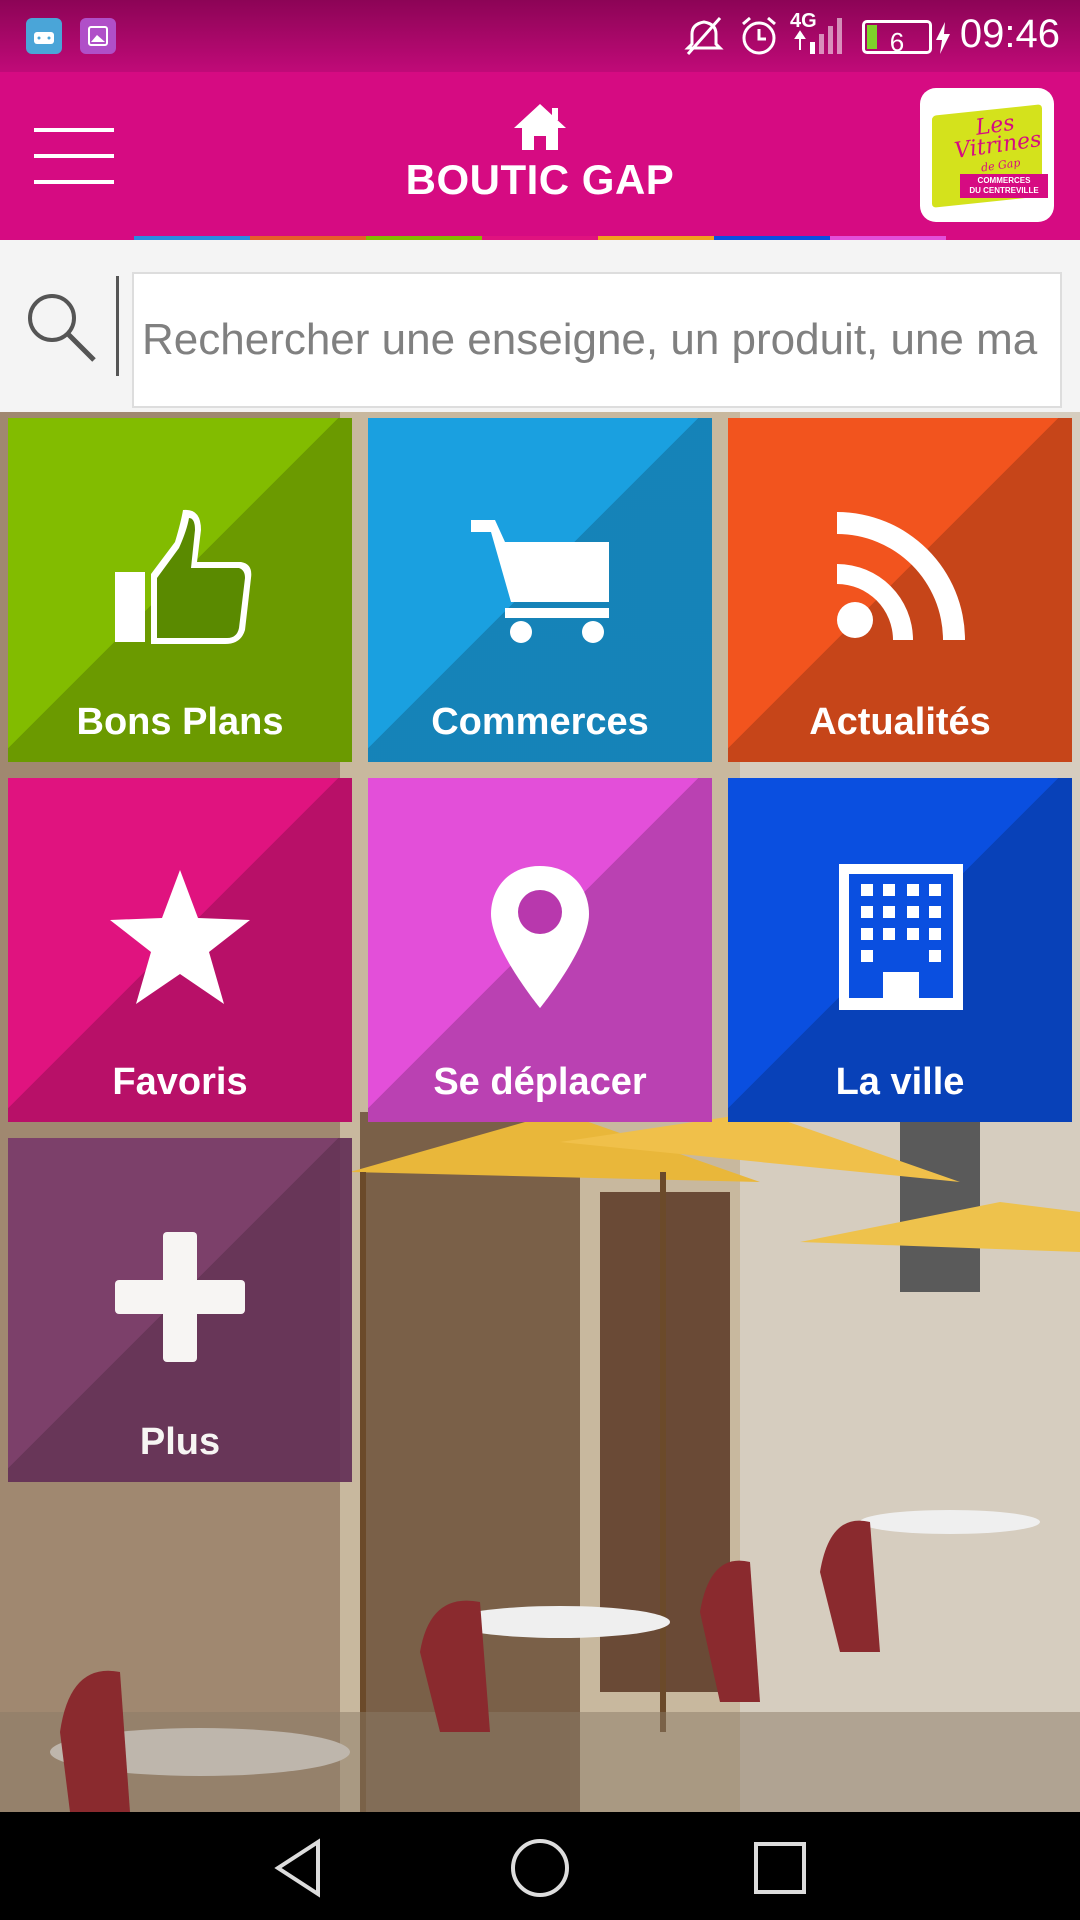  I want to click on search-icon, so click(60, 326).